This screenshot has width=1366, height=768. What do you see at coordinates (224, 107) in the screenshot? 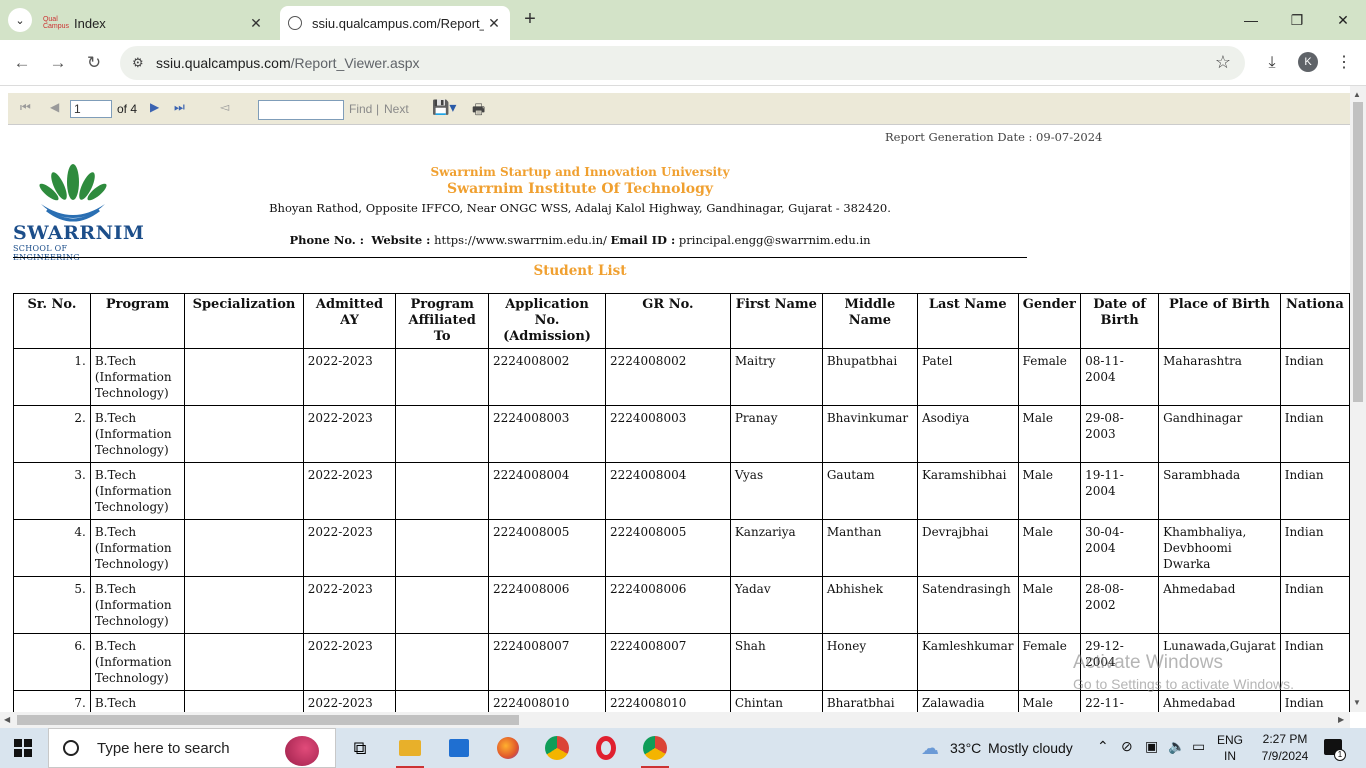
I see `back-to-parent-icon: ◅` at bounding box center [224, 107].